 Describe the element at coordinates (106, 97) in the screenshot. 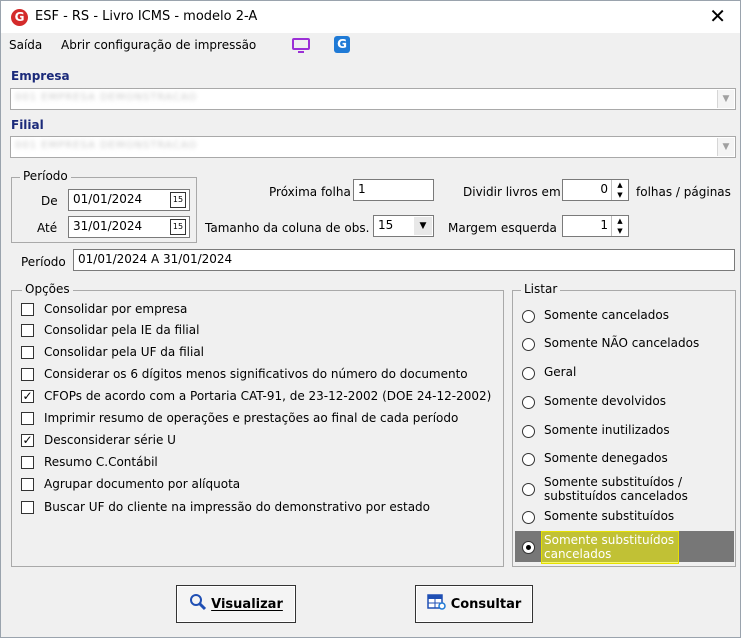

I see `empresa-value: 001 EMPRESA DEMONSTRACAO` at that location.